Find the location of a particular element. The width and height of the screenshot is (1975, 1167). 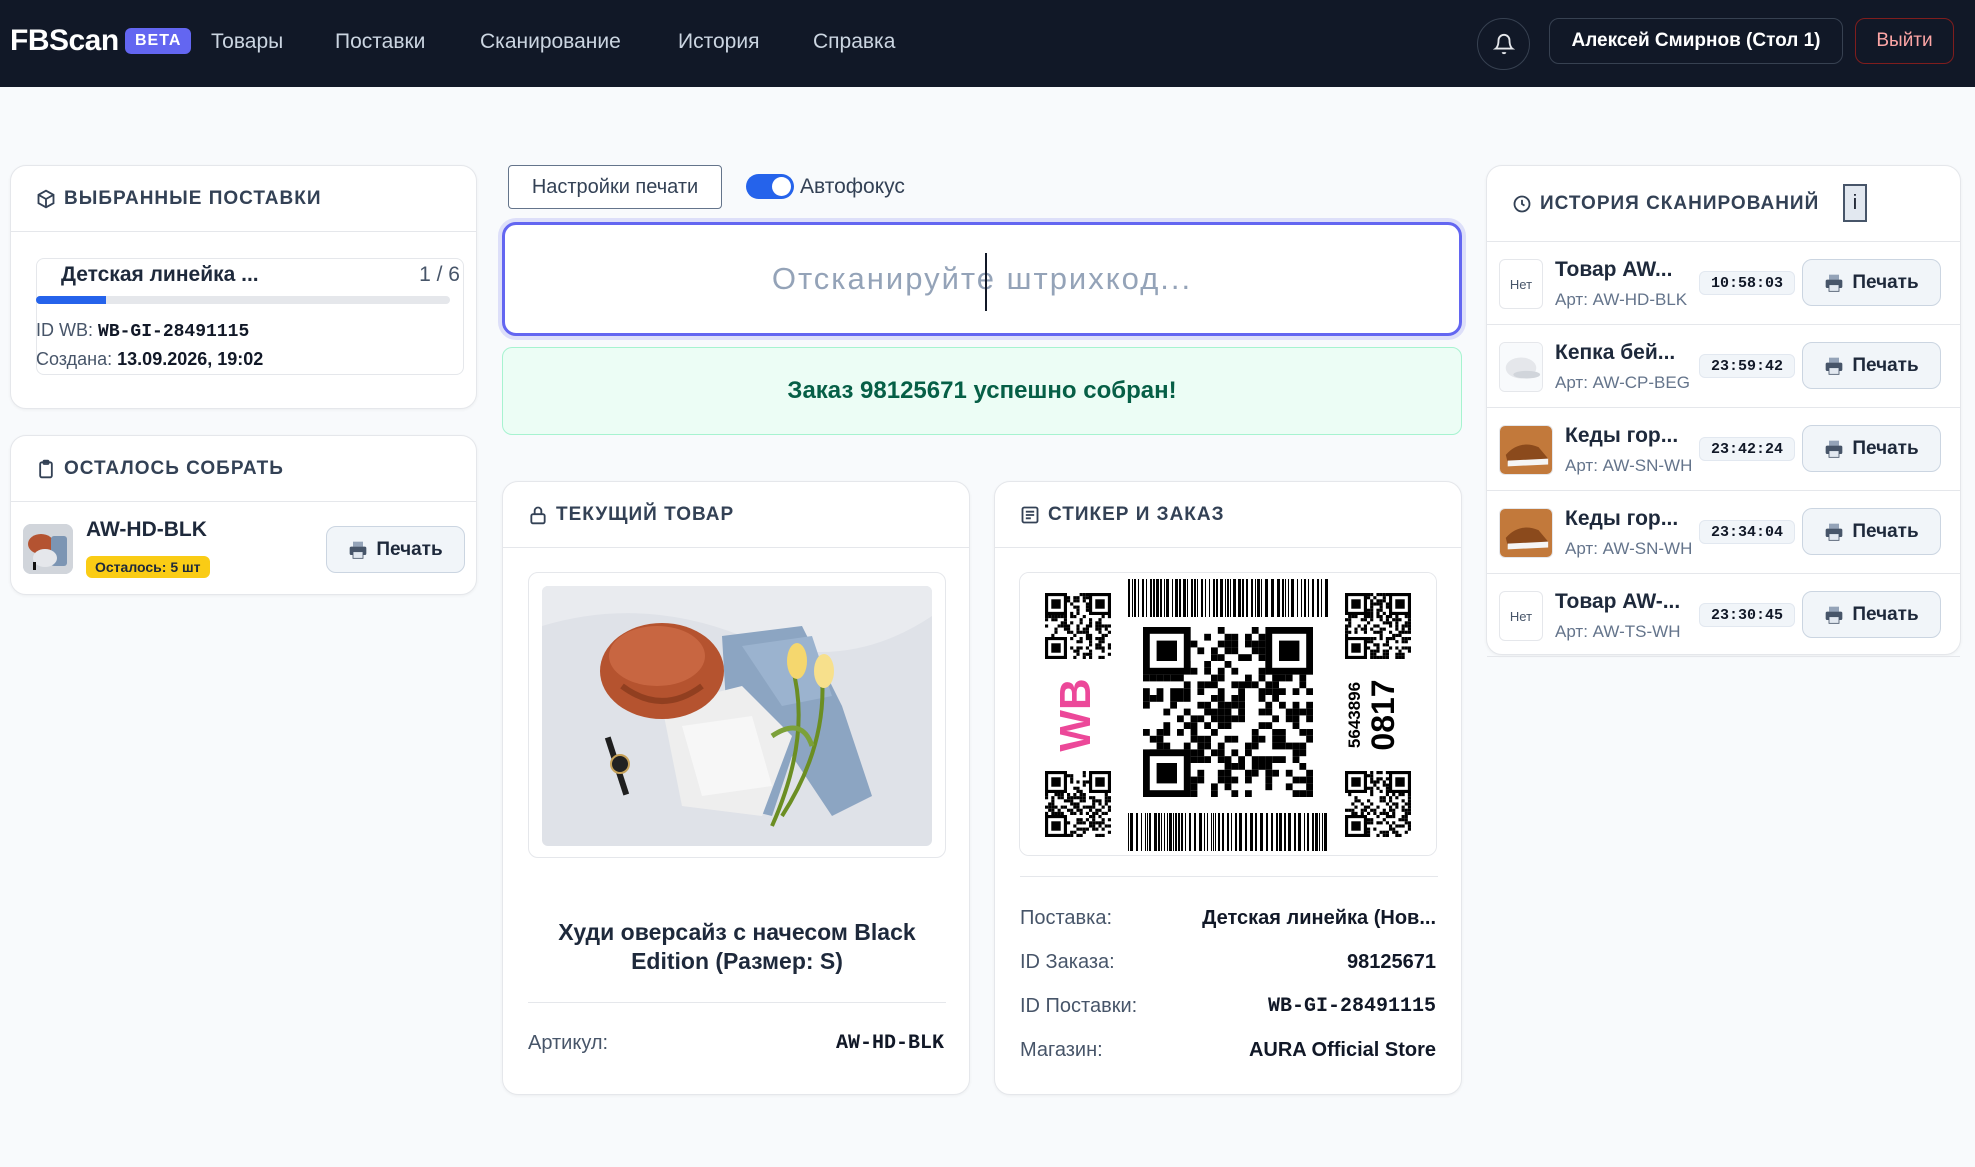

history-thumb-placeholder: Нет is located at coordinates (1521, 284).